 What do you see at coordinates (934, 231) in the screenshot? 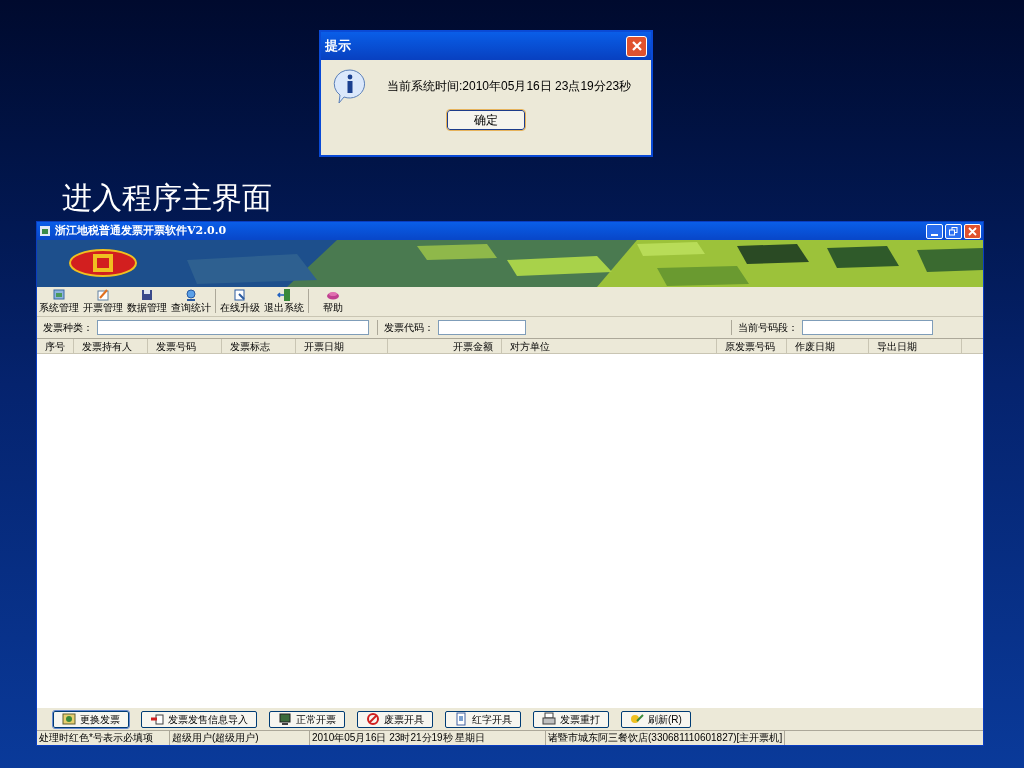
I see `minimize-button` at bounding box center [934, 231].